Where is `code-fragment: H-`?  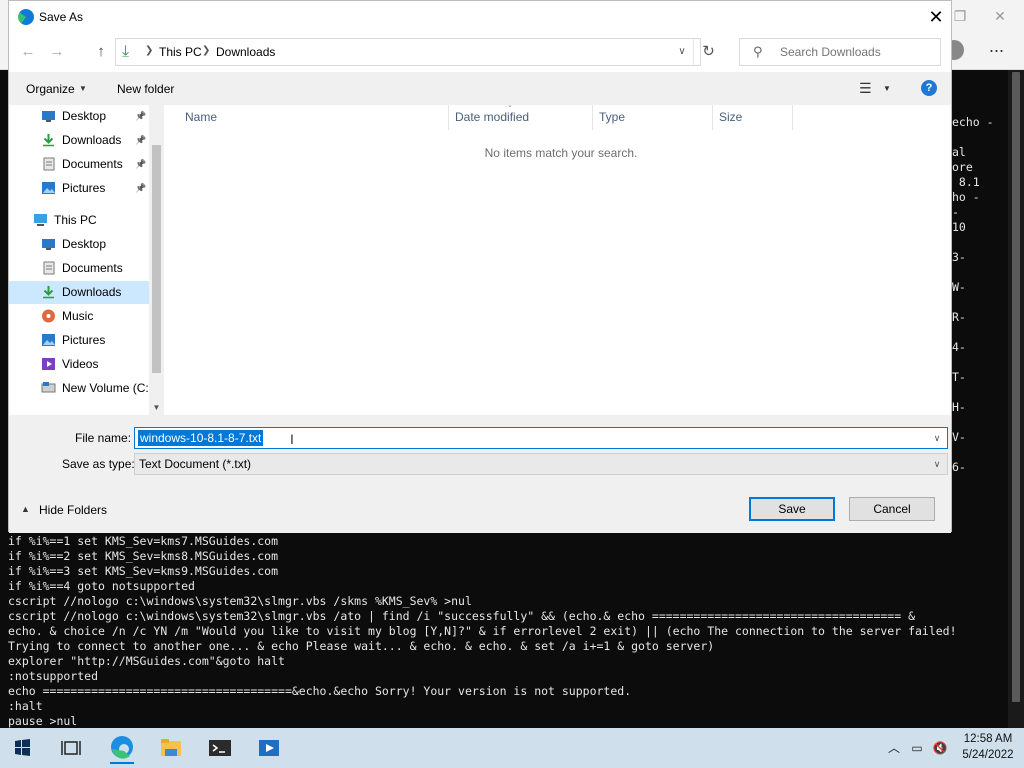 code-fragment: H- is located at coordinates (959, 407).